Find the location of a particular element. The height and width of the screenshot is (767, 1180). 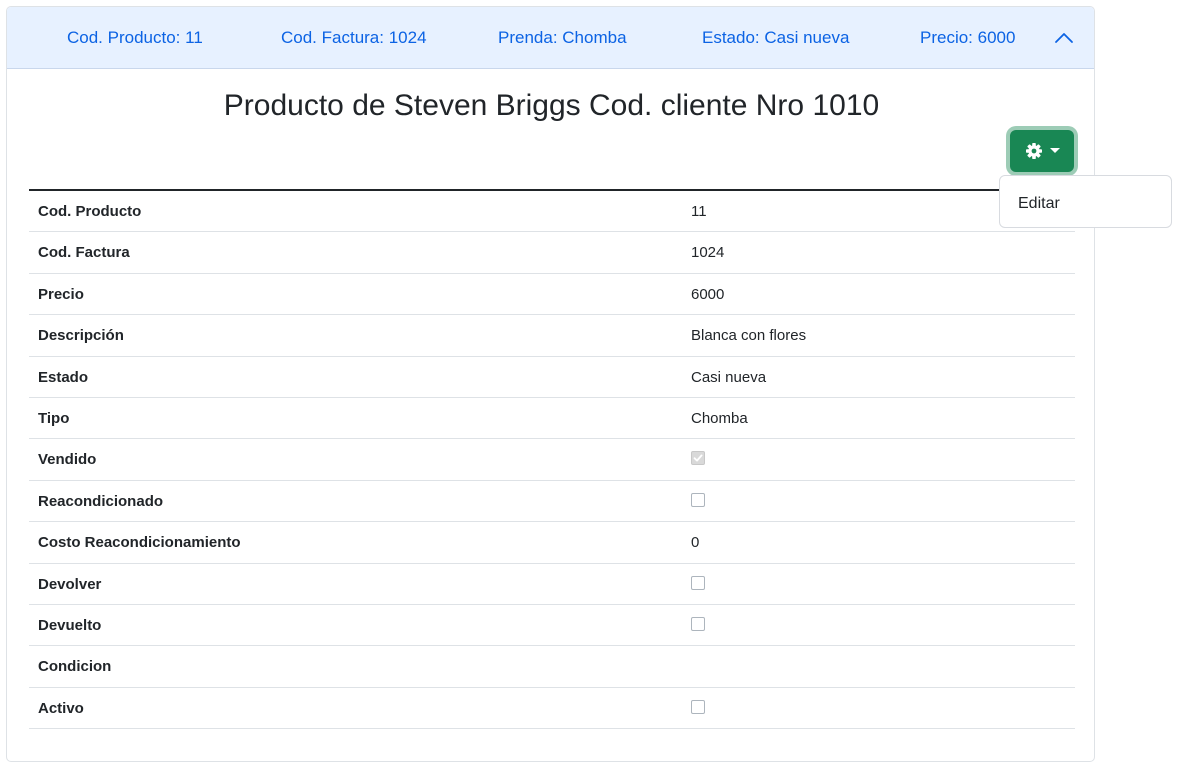

table-row: Activo is located at coordinates (552, 709).